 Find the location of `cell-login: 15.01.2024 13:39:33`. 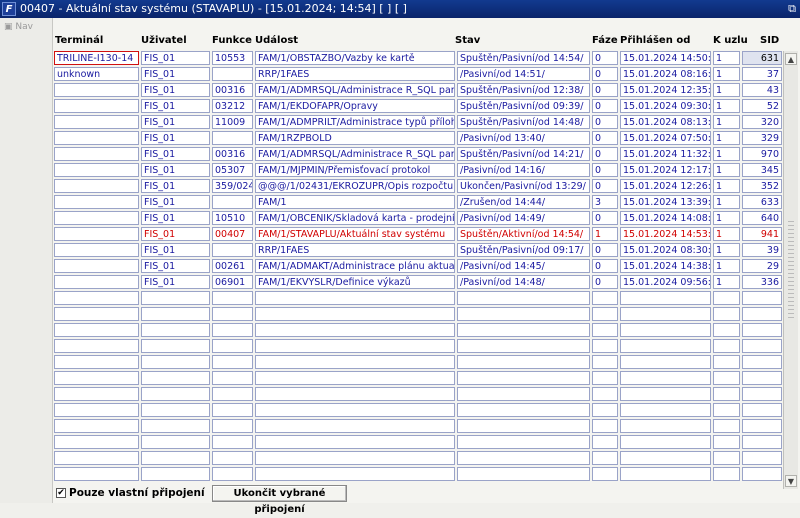

cell-login: 15.01.2024 13:39:33 is located at coordinates (665, 202).